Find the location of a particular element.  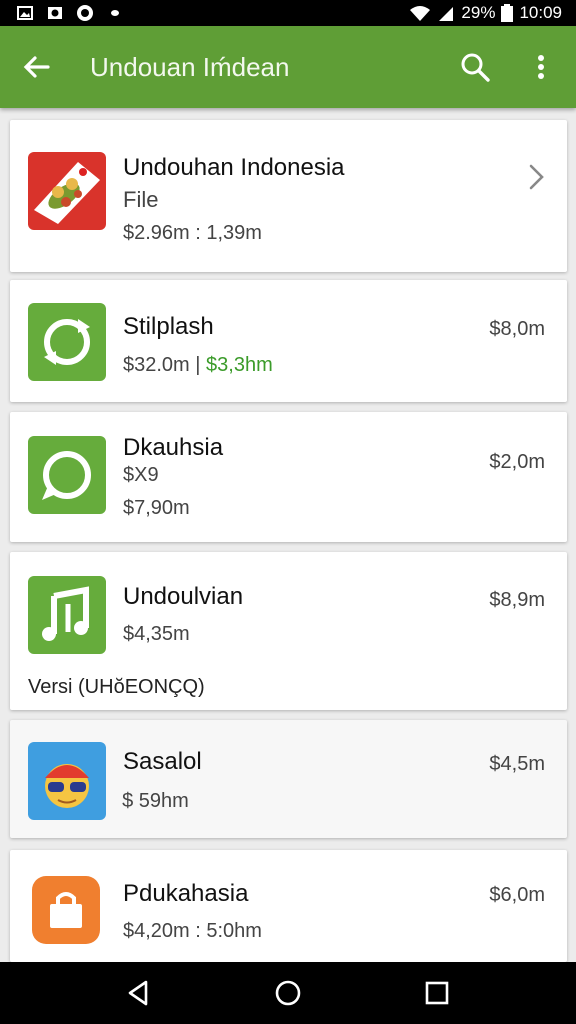

battery-icon is located at coordinates (507, 13).